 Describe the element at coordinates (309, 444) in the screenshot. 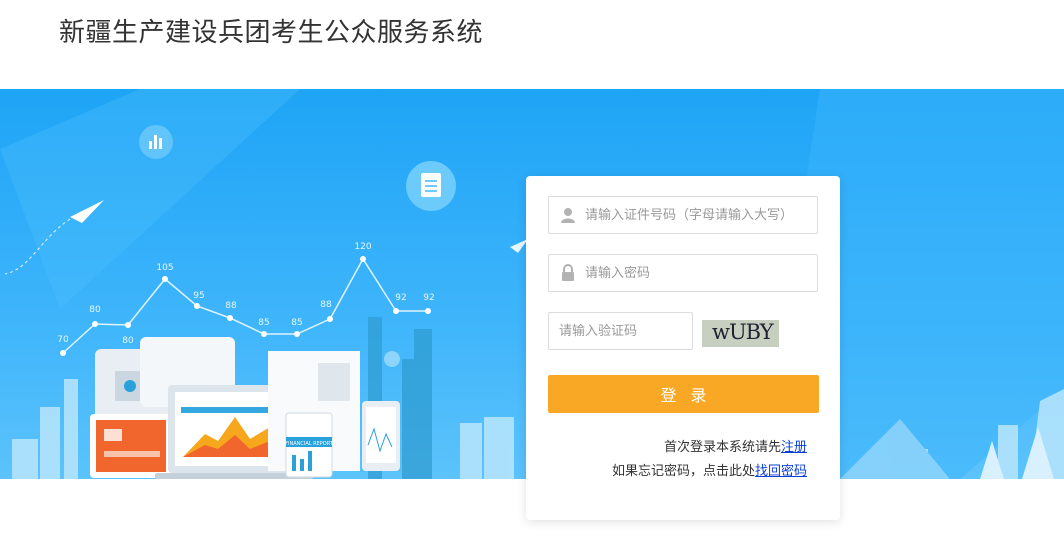

I see `report-label: FINANCIAL REPORT` at that location.